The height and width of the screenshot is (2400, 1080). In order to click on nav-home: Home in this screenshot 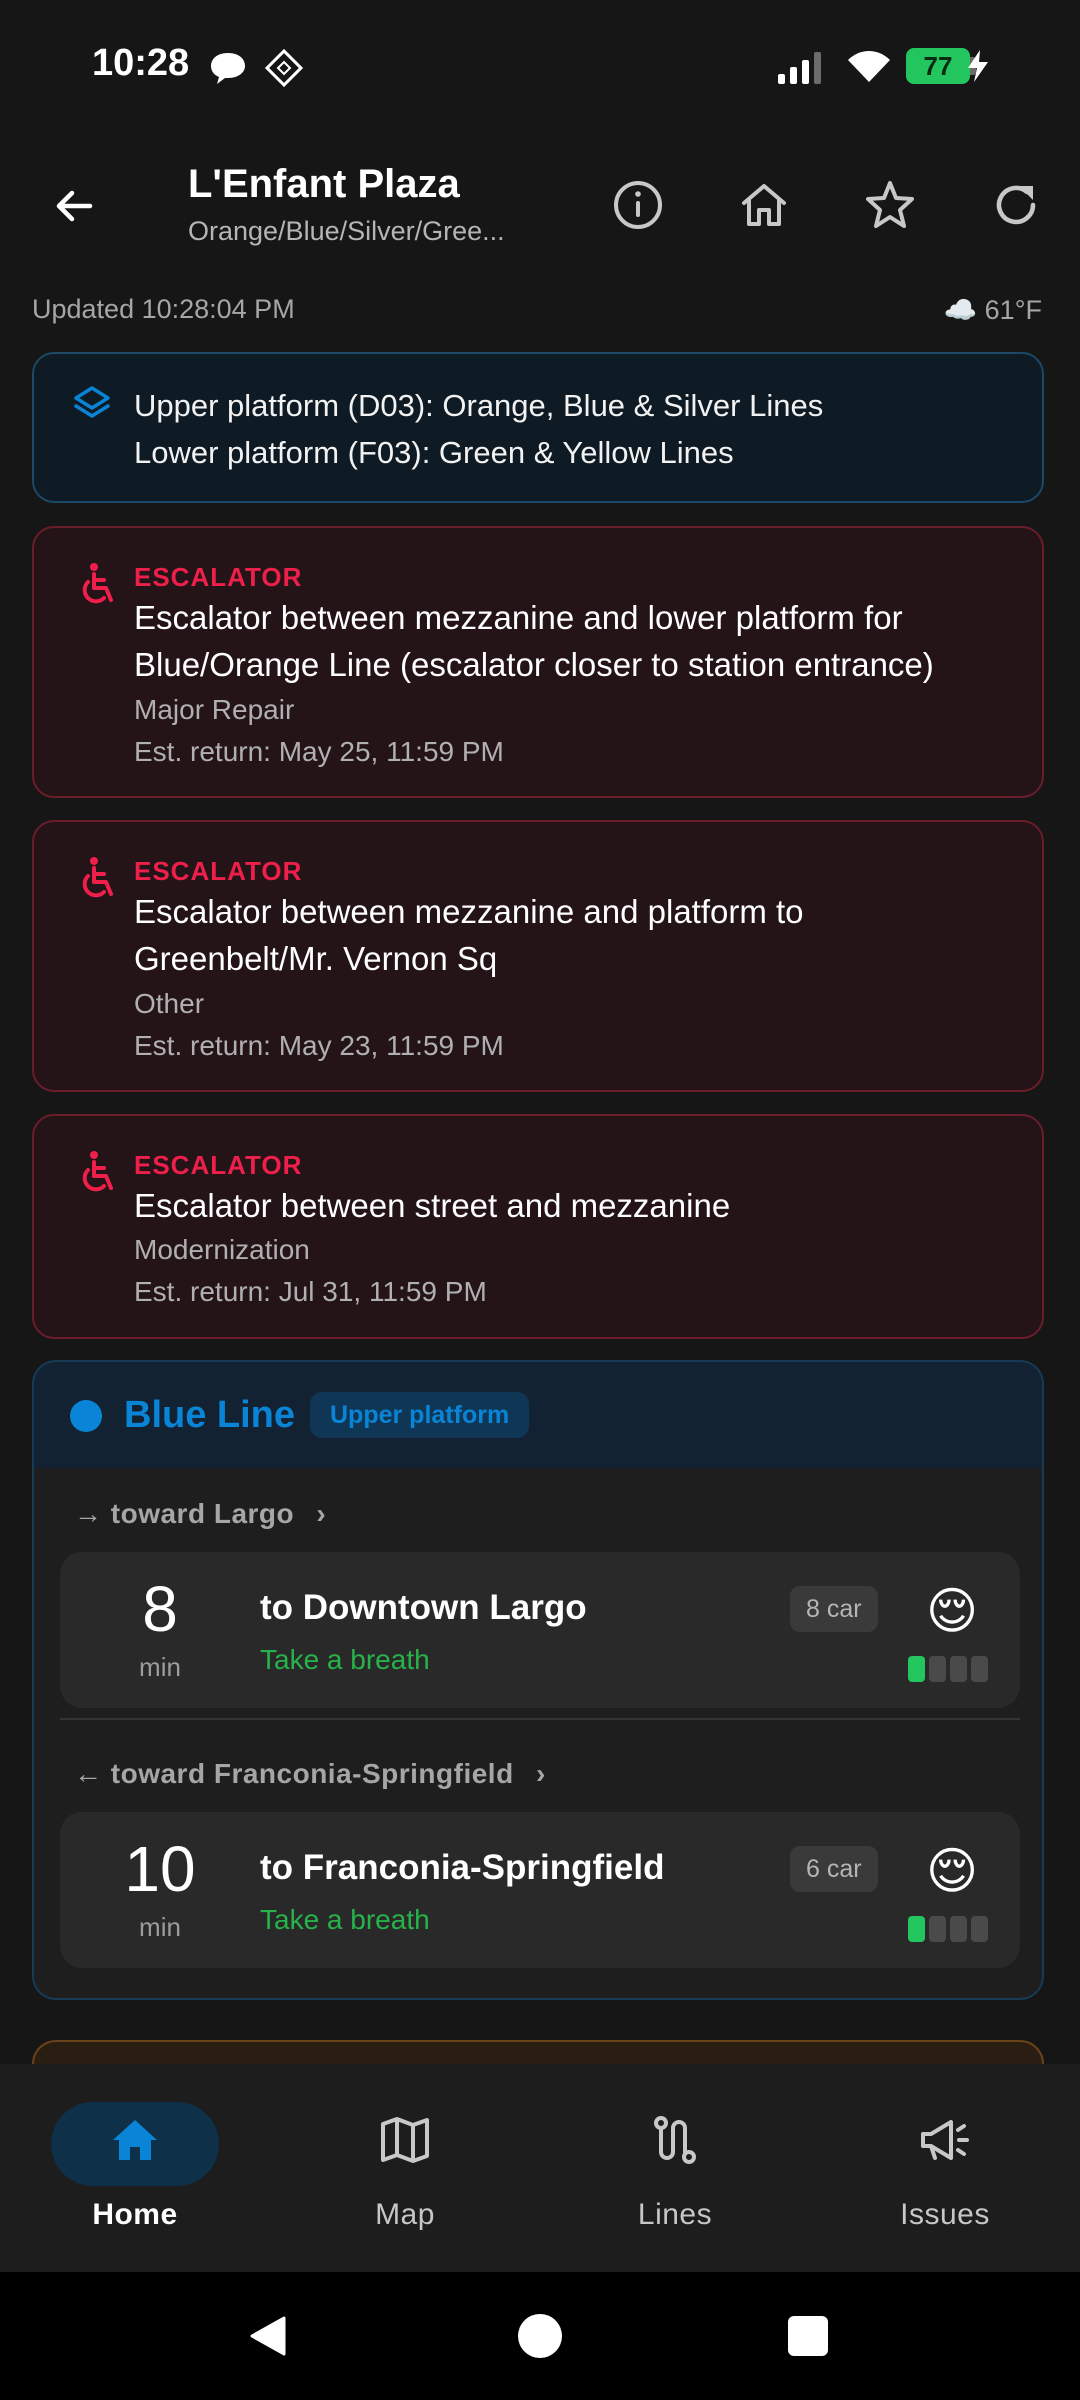, I will do `click(135, 2168)`.